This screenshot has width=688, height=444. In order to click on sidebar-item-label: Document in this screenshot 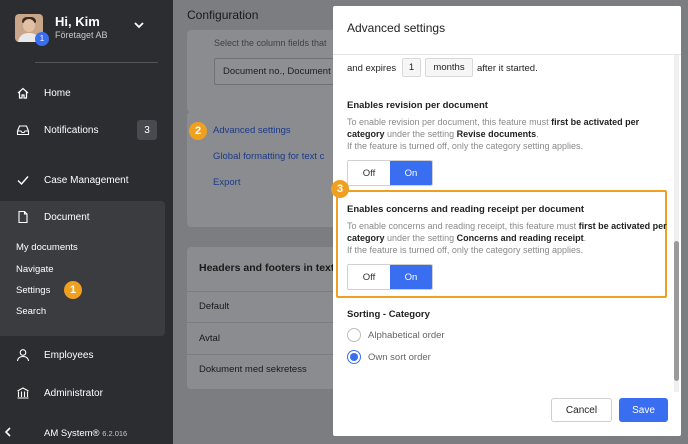, I will do `click(67, 217)`.